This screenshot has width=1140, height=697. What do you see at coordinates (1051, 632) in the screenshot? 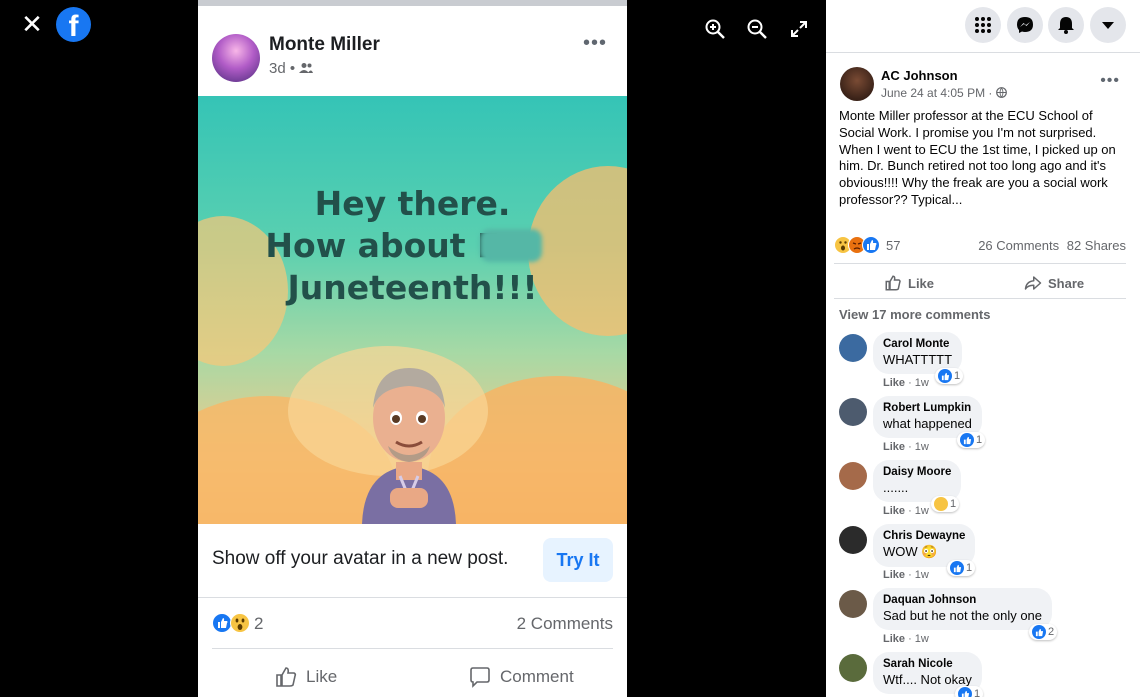
I see `comment-reaction-count: 2` at bounding box center [1051, 632].